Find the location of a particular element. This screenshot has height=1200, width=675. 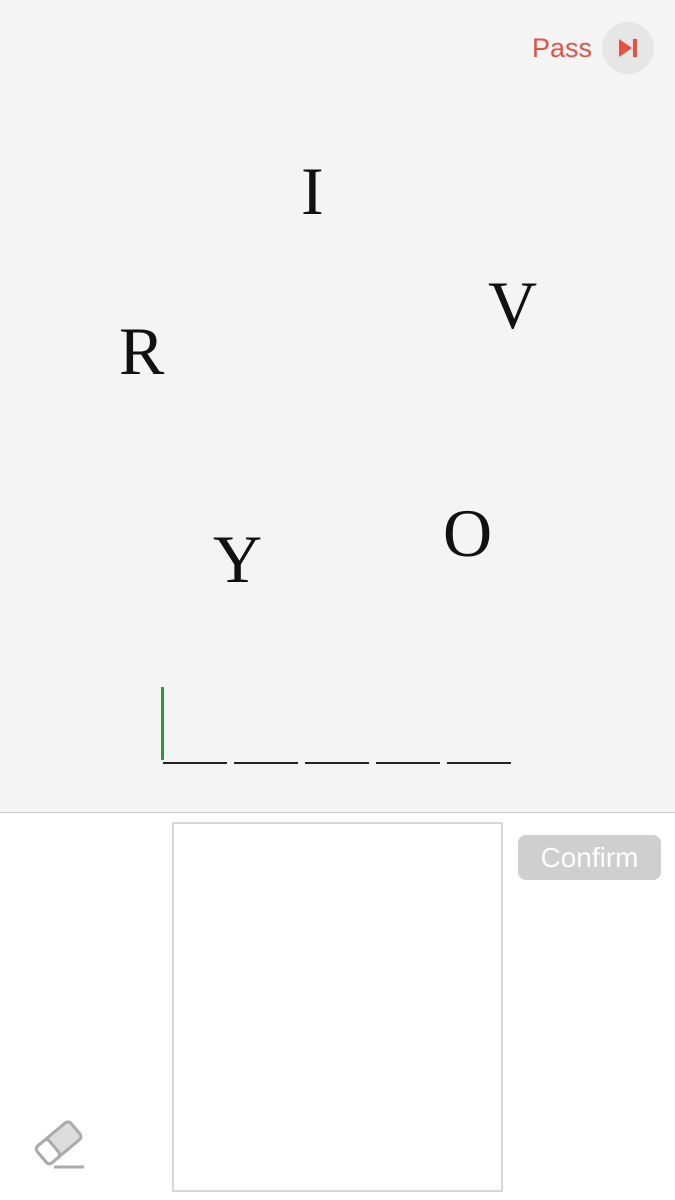

text-cursor is located at coordinates (162, 723).